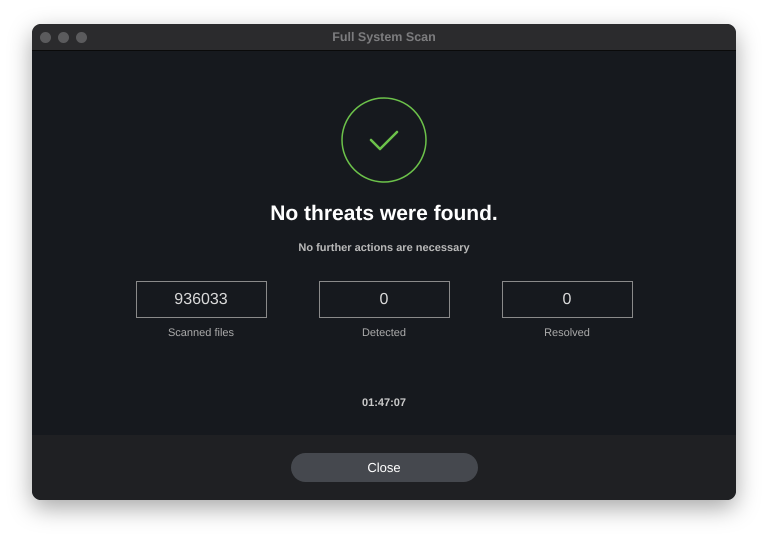 The height and width of the screenshot is (540, 768). I want to click on window-title: Full System Scan, so click(384, 37).